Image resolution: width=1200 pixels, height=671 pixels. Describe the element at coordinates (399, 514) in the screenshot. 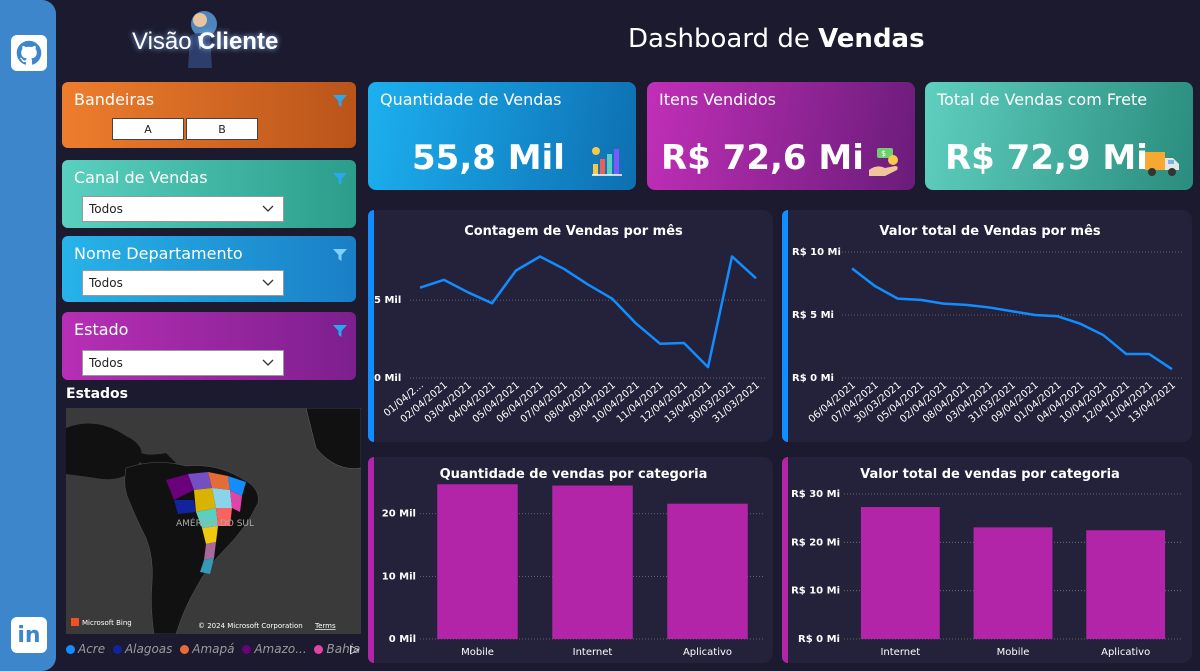

I see `y-tick-label: 20 Mil` at that location.